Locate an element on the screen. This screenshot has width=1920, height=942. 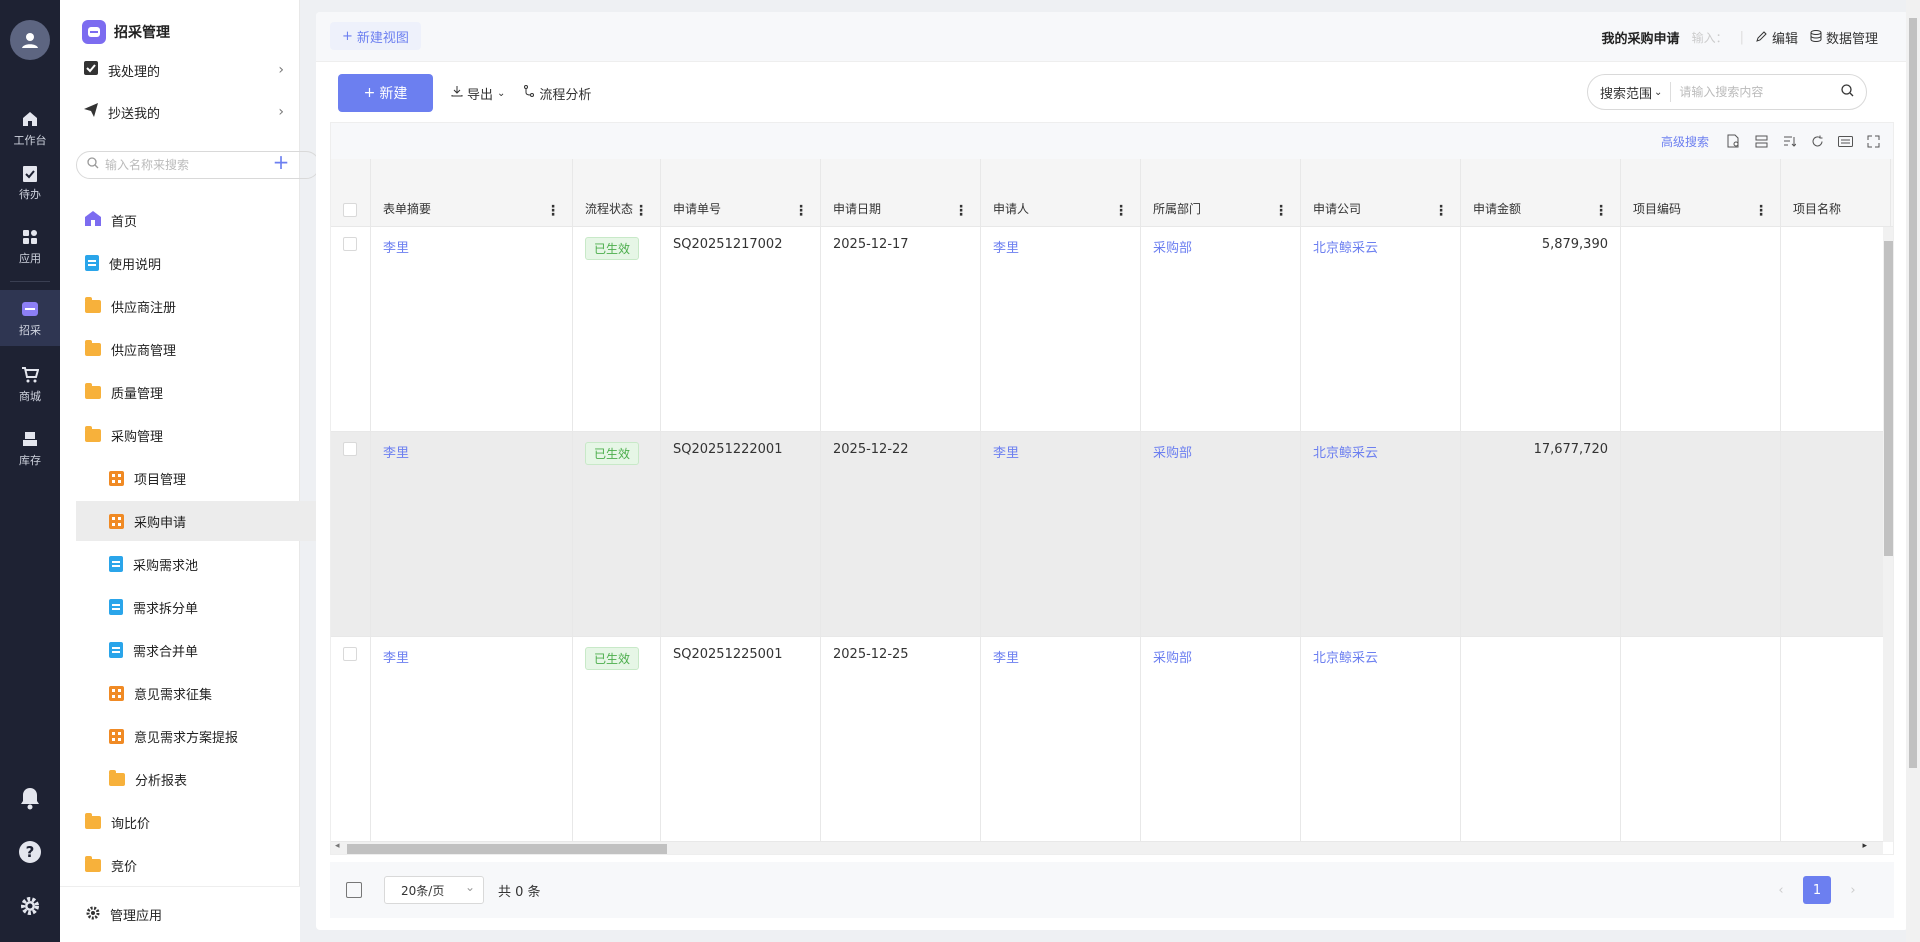
nav-item: 需求拆分单 is located at coordinates (215, 607).